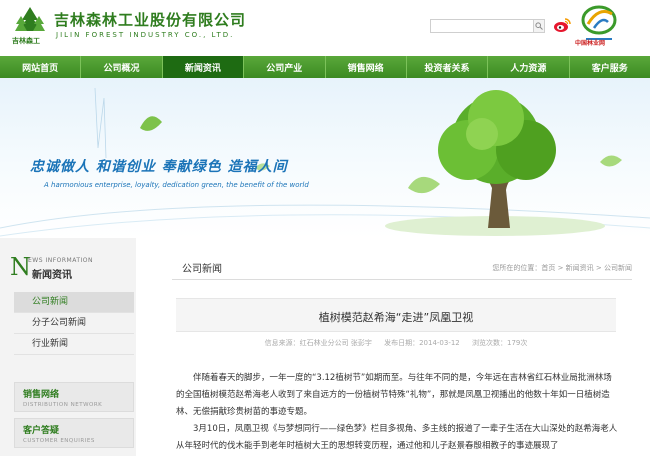 The image size is (650, 456). What do you see at coordinates (70, 269) in the screenshot?
I see `sidebar-title: N EWS INFORMATION 新闻资讯` at bounding box center [70, 269].